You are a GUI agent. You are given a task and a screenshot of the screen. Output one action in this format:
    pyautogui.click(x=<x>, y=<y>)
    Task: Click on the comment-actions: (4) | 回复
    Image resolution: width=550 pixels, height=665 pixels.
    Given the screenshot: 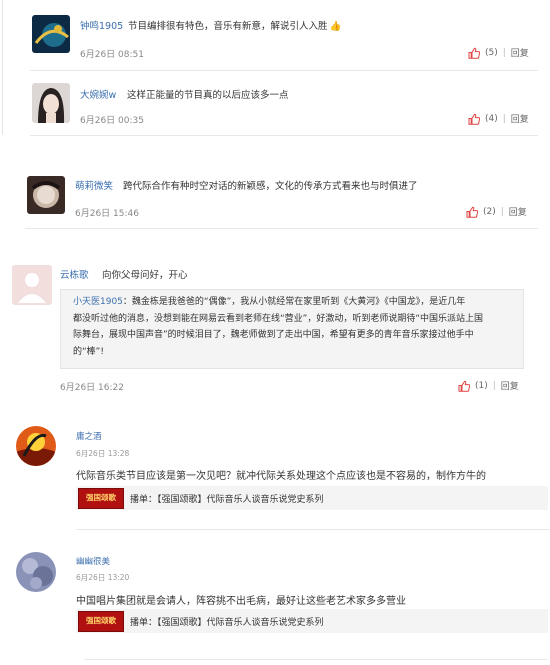 What is the action you would take?
    pyautogui.click(x=498, y=118)
    